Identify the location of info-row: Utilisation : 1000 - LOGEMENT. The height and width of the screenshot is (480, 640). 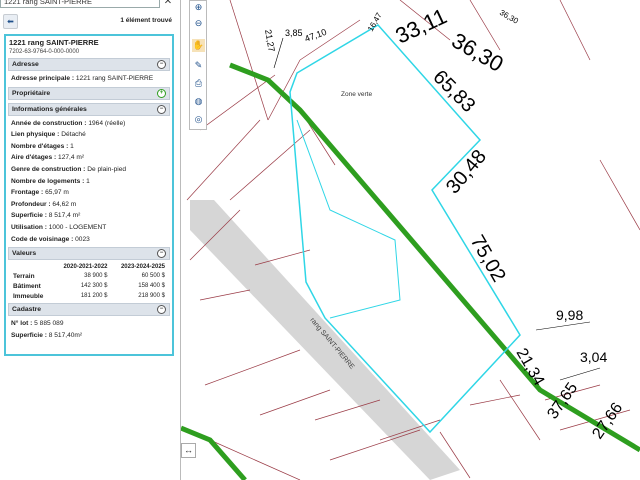
(59, 227).